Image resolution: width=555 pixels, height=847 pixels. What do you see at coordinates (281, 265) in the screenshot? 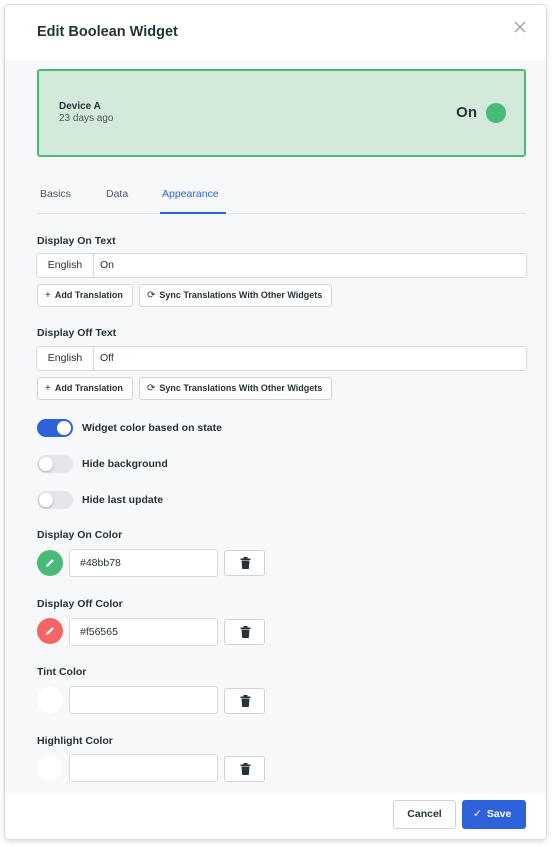
I see `on-text-field: English On` at bounding box center [281, 265].